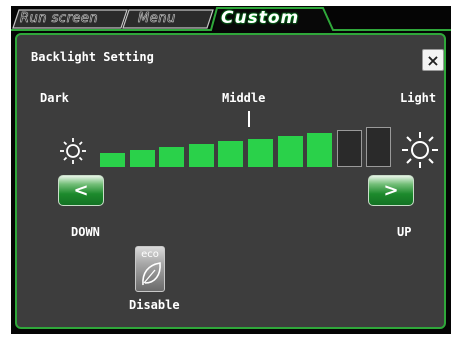  I want to click on tab-bar: Run screen Menu Custom, so click(231, 18).